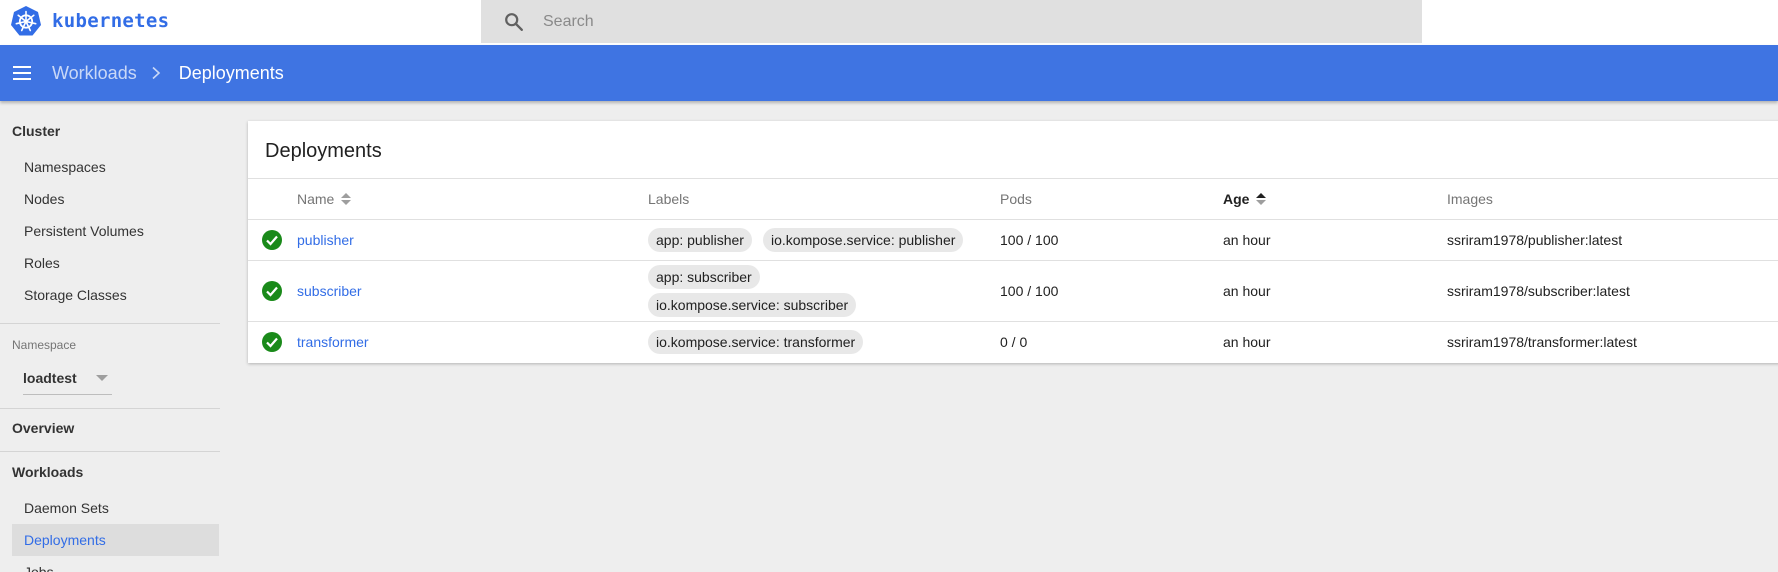 The height and width of the screenshot is (572, 1778). What do you see at coordinates (514, 21) in the screenshot?
I see `search-icon` at bounding box center [514, 21].